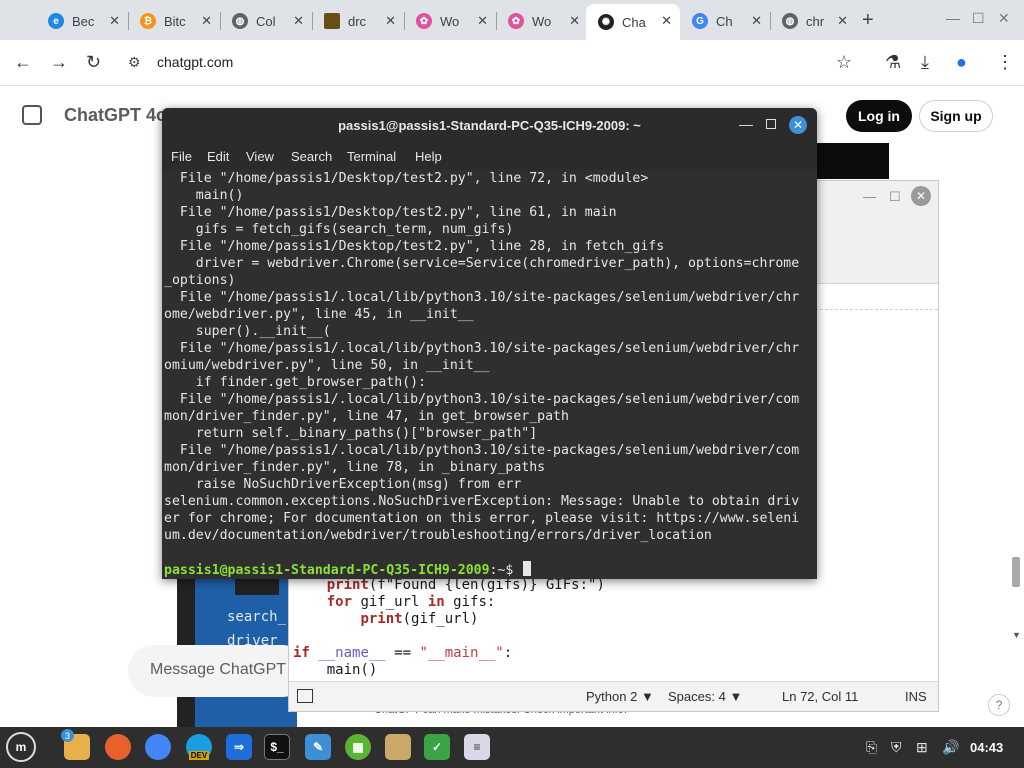  Describe the element at coordinates (1004, 18) in the screenshot. I see `close-window-icon: ✕` at that location.